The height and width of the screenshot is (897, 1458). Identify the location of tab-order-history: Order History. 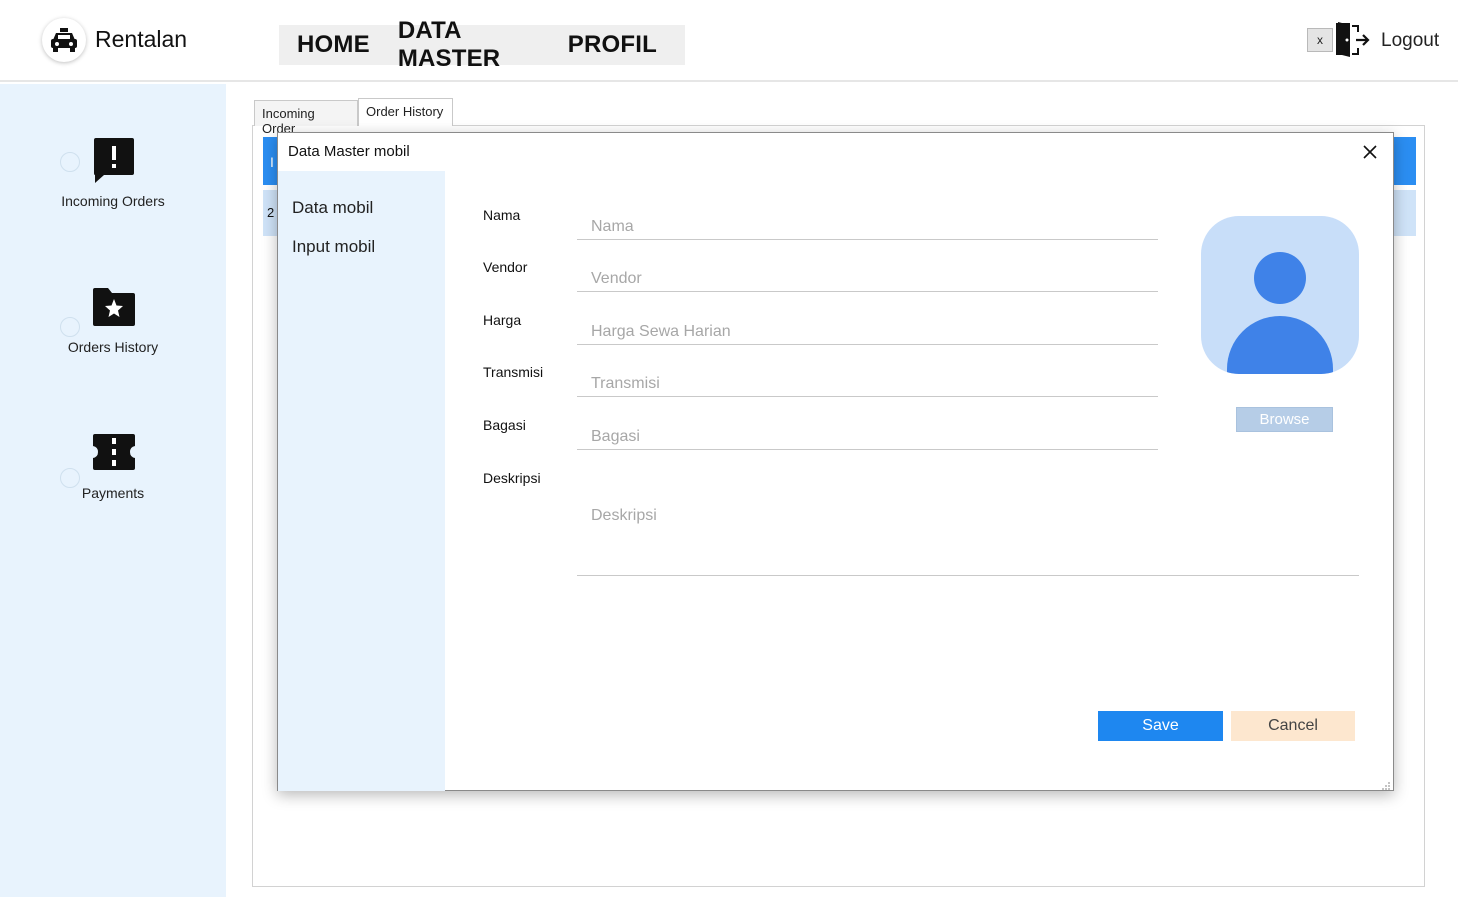
(405, 112).